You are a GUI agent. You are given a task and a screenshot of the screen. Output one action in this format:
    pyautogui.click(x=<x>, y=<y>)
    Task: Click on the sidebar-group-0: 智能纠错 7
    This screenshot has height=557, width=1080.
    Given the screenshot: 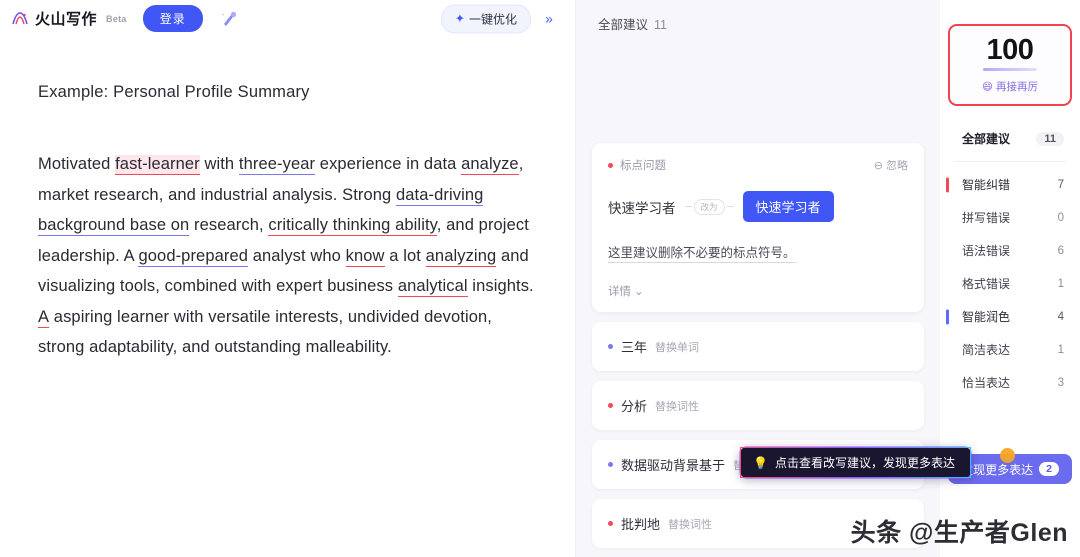 What is the action you would take?
    pyautogui.click(x=1010, y=184)
    